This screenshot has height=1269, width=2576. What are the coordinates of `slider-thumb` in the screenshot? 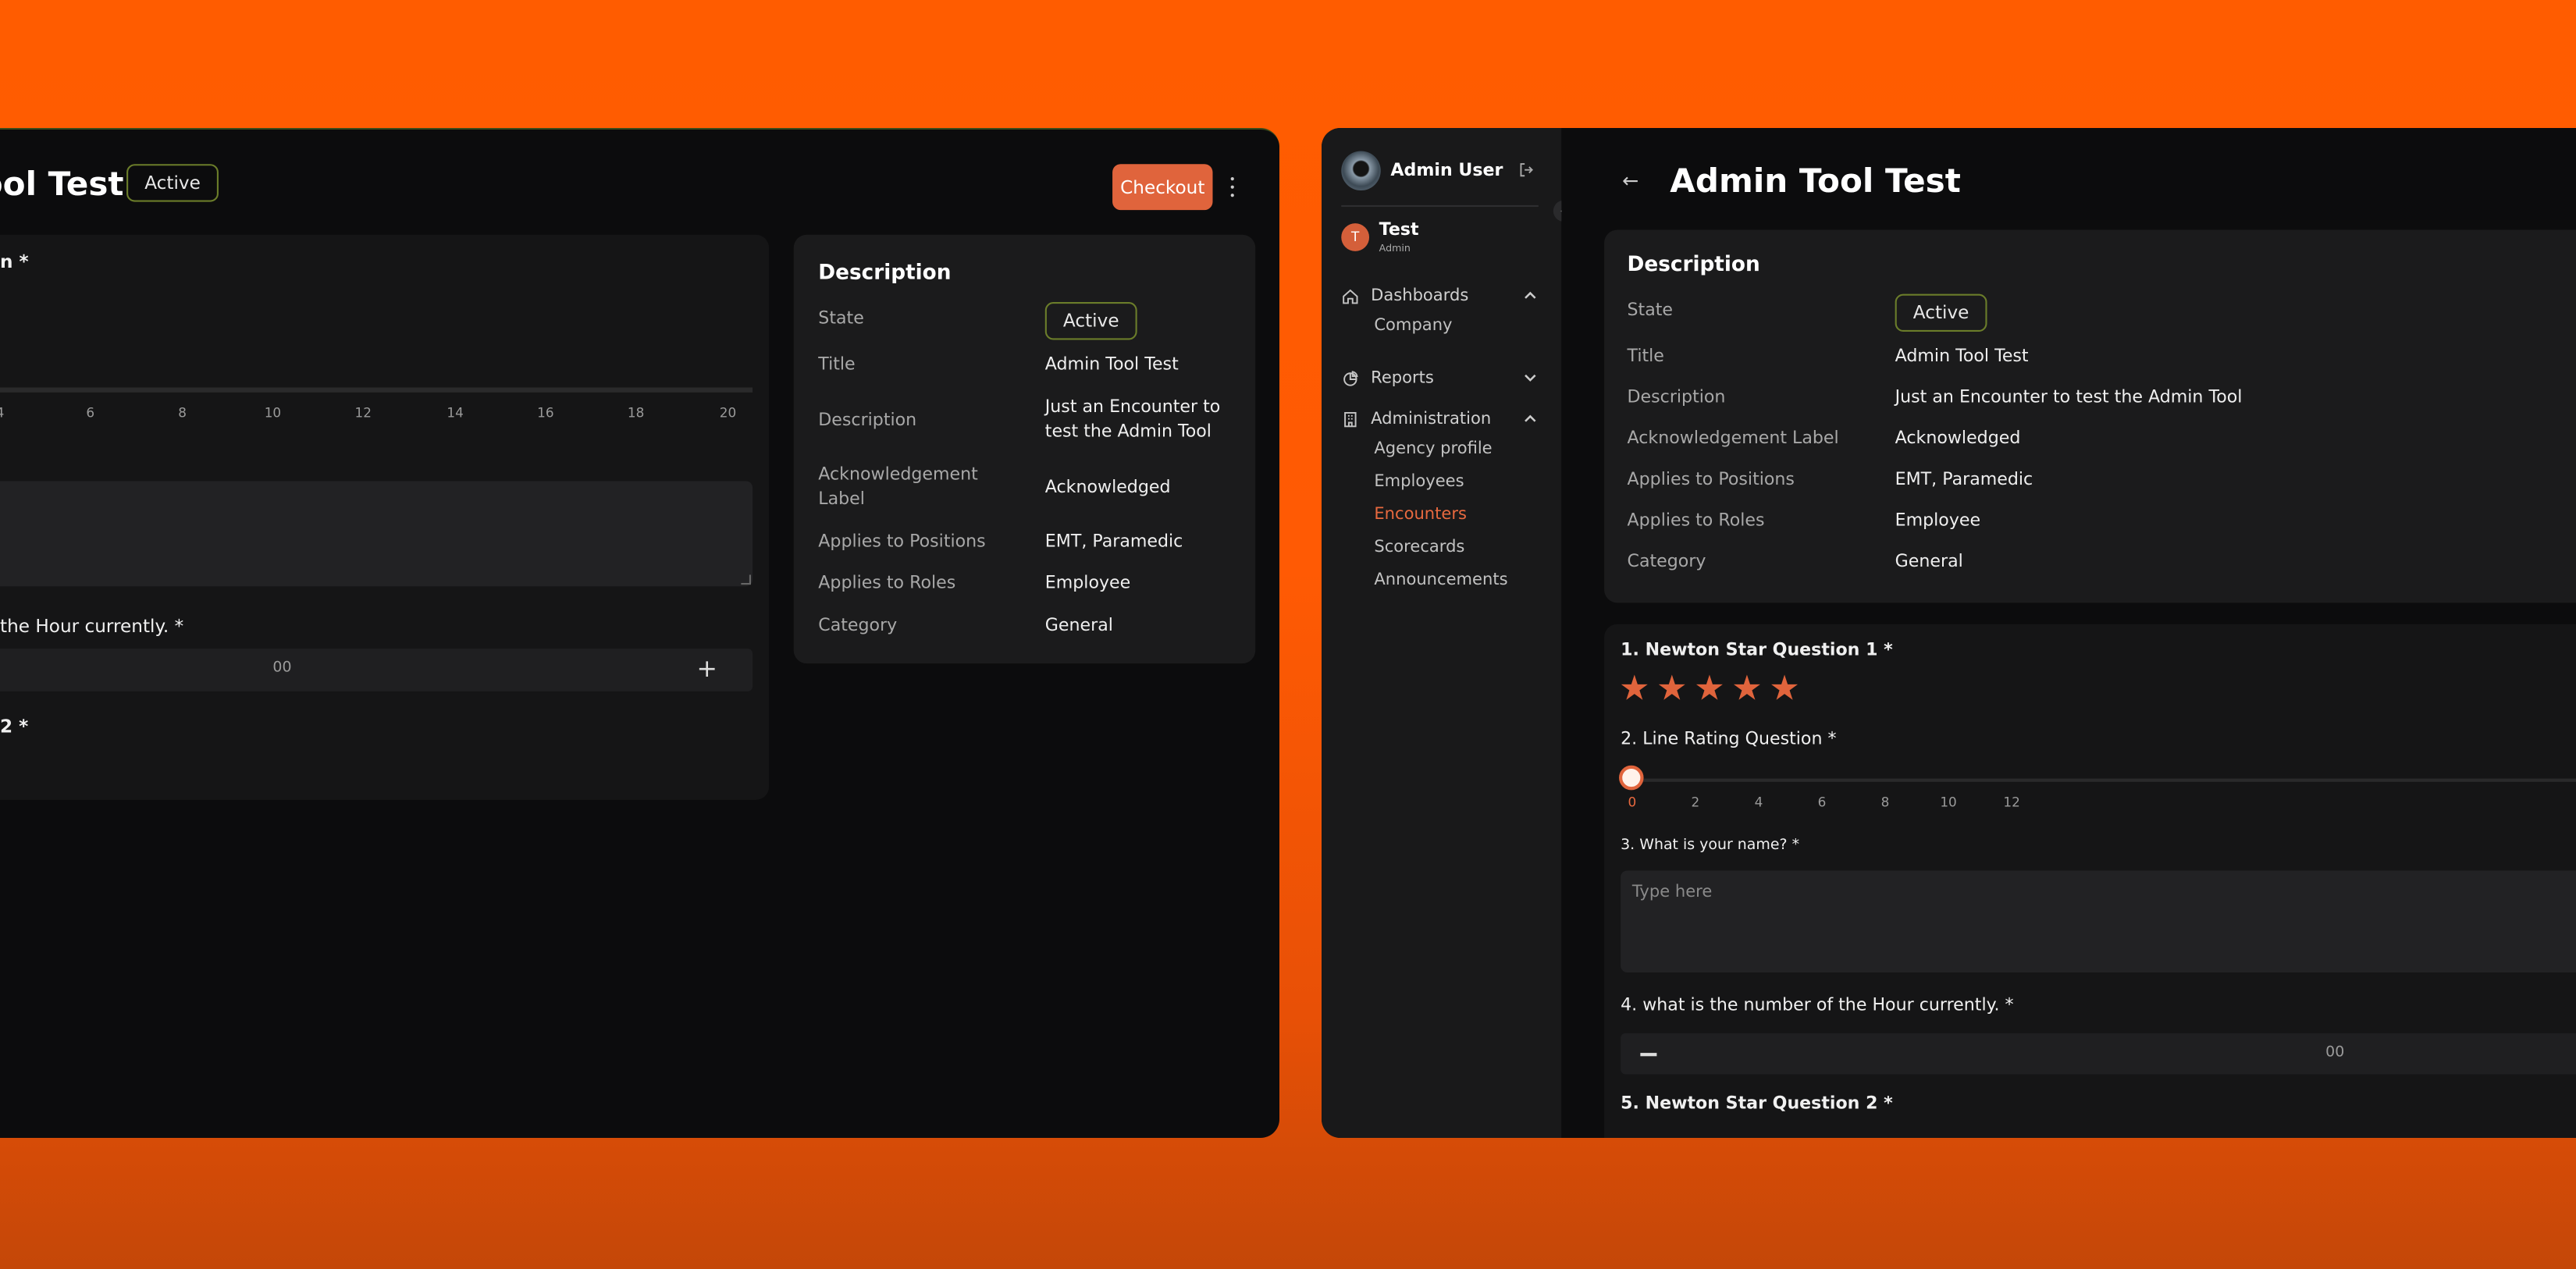 It's located at (1631, 778).